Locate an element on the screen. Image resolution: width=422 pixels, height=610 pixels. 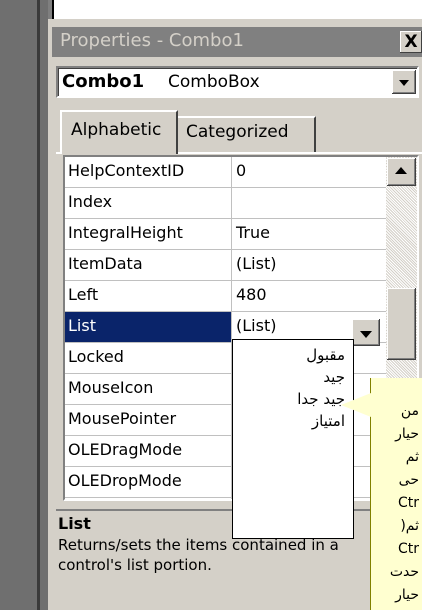
background-window is located at coordinates (237, 10).